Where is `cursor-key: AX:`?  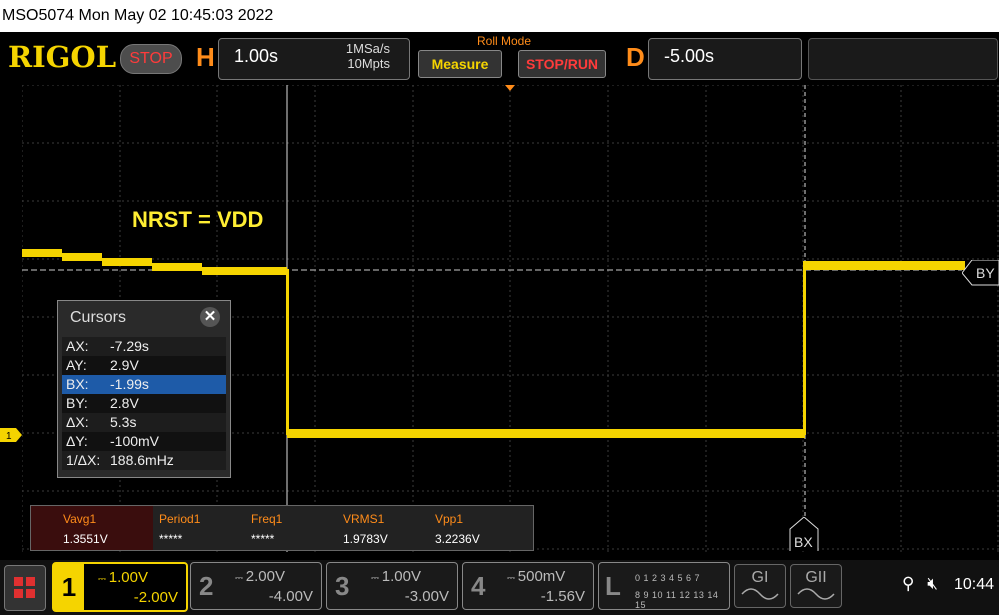
cursor-key: AX: is located at coordinates (77, 346).